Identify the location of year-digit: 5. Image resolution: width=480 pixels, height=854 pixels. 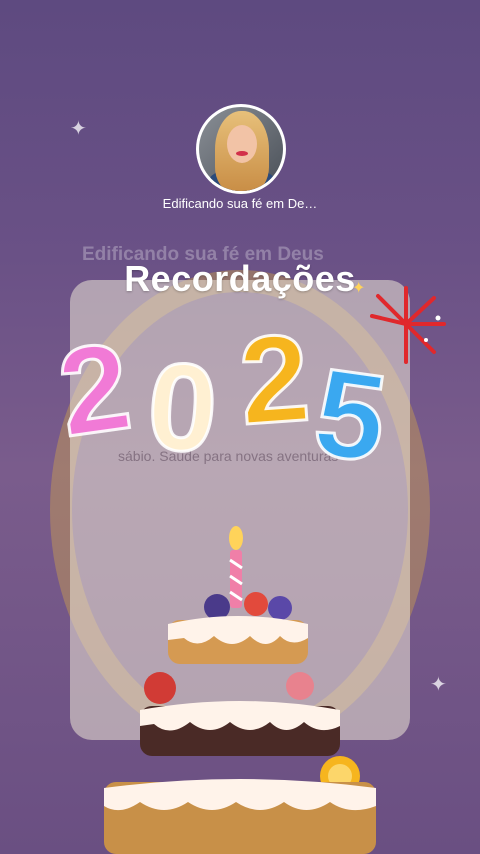
(350, 415).